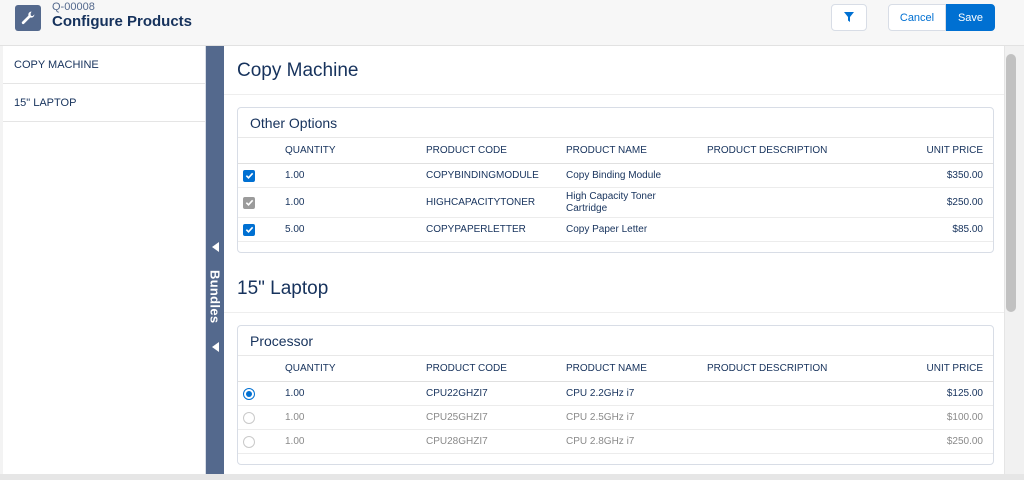 This screenshot has width=1024, height=480. What do you see at coordinates (215, 297) in the screenshot?
I see `bundles-label: Bundles` at bounding box center [215, 297].